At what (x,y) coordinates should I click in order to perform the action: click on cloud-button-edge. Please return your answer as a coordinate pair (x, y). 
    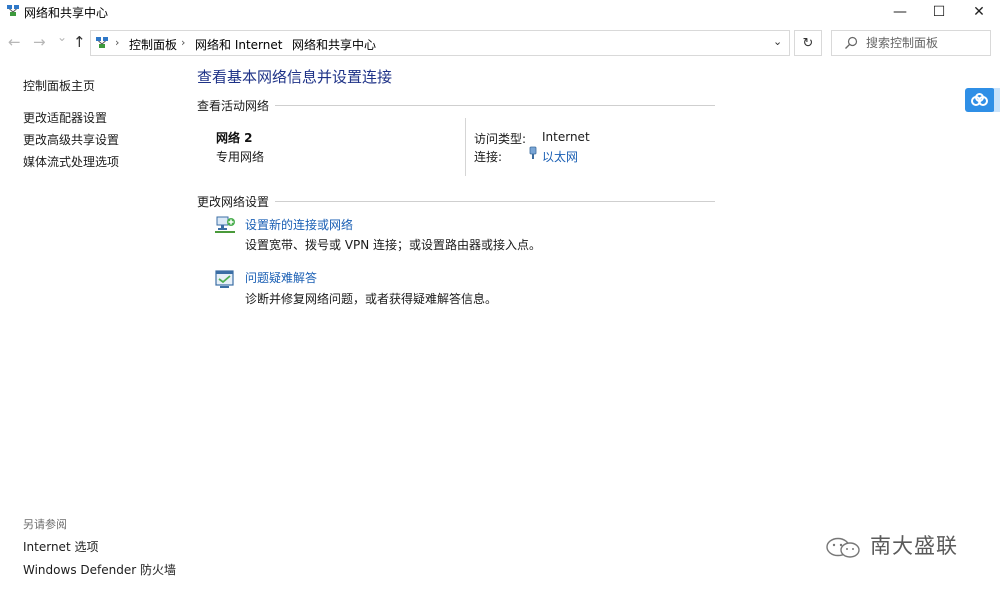
    Looking at the image, I should click on (997, 100).